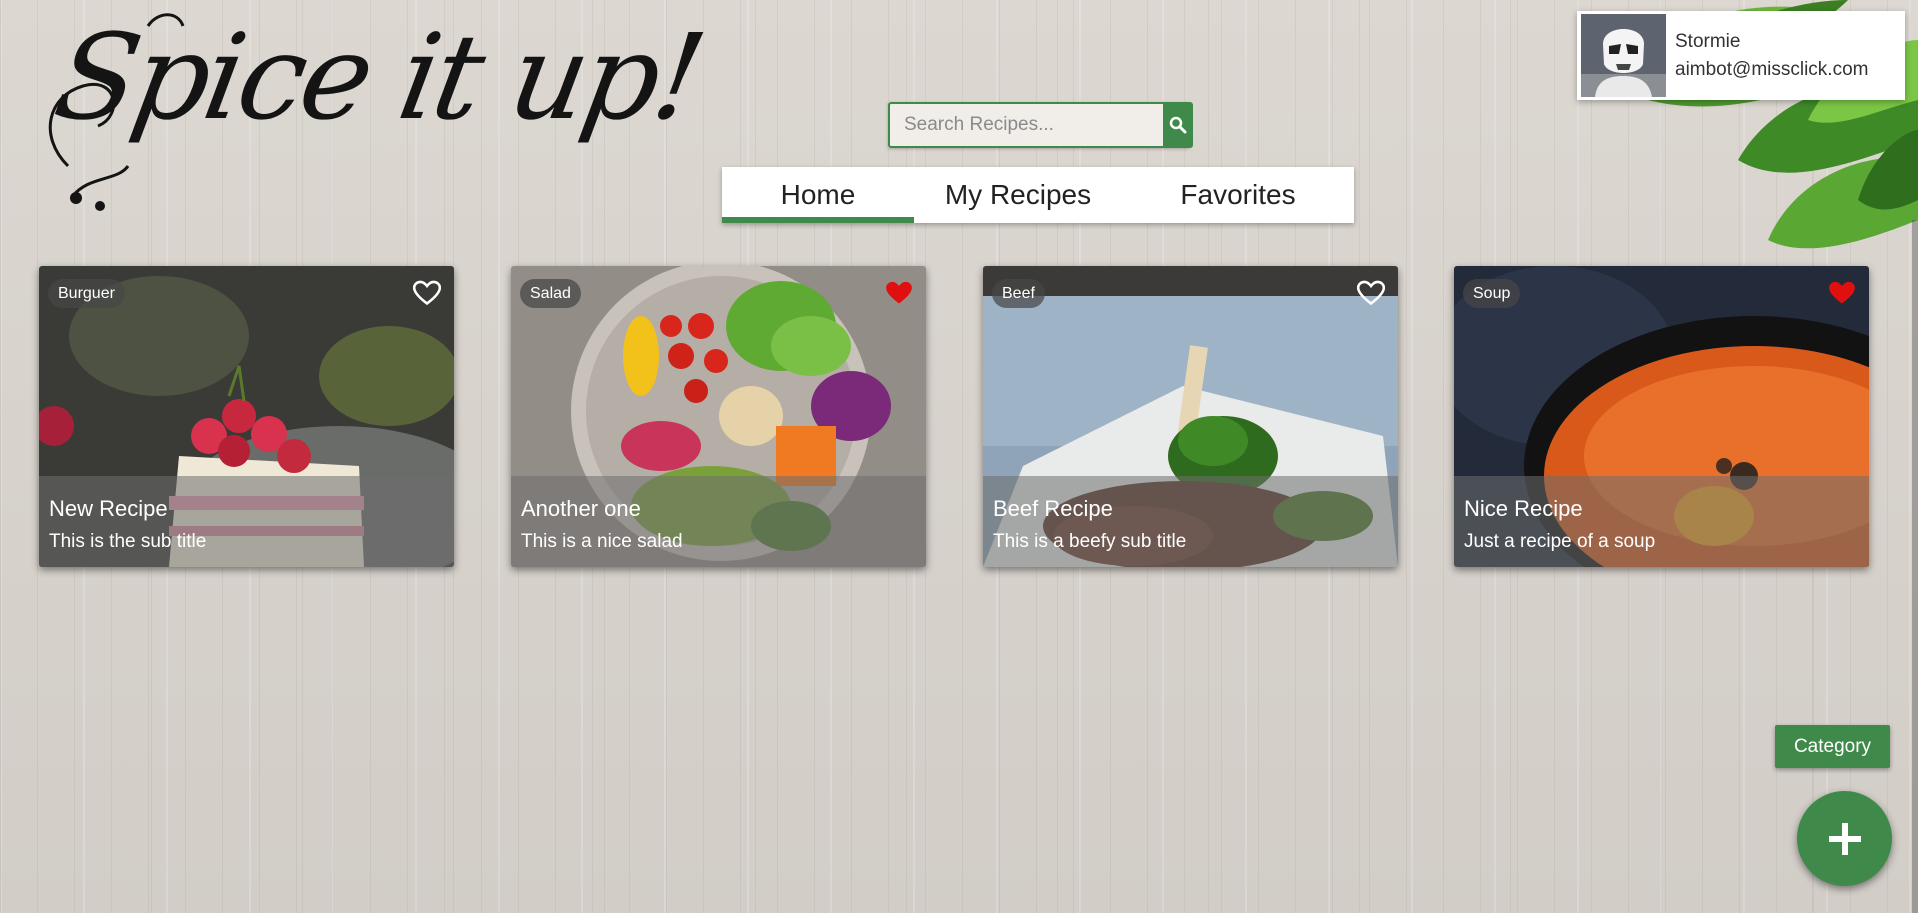 The height and width of the screenshot is (913, 1918). Describe the element at coordinates (1523, 508) in the screenshot. I see `recipe-title: Nice Recipe` at that location.